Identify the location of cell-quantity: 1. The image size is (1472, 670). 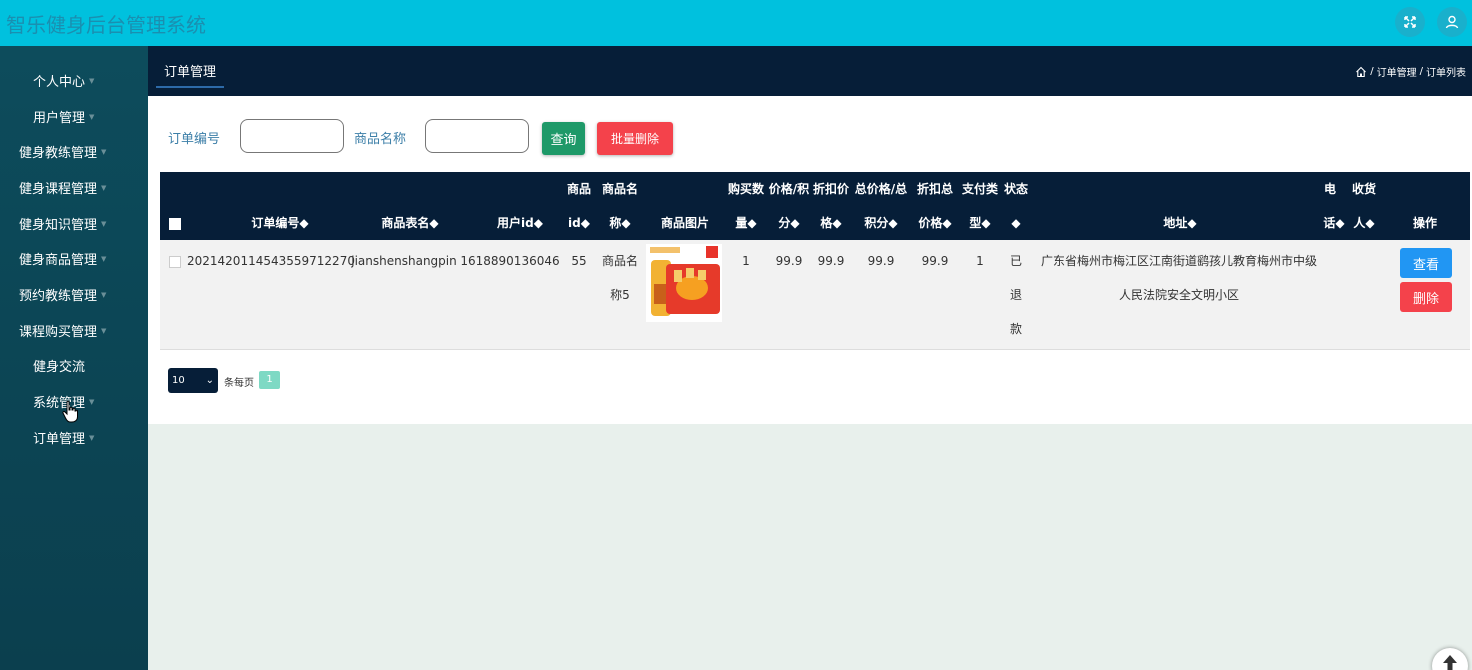
(746, 261).